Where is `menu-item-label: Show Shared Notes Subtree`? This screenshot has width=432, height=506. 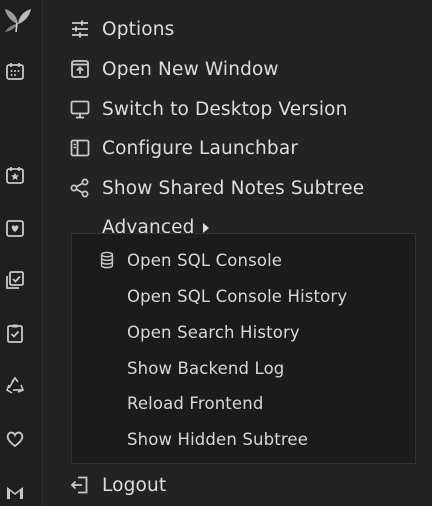
menu-item-label: Show Shared Notes Subtree is located at coordinates (233, 188).